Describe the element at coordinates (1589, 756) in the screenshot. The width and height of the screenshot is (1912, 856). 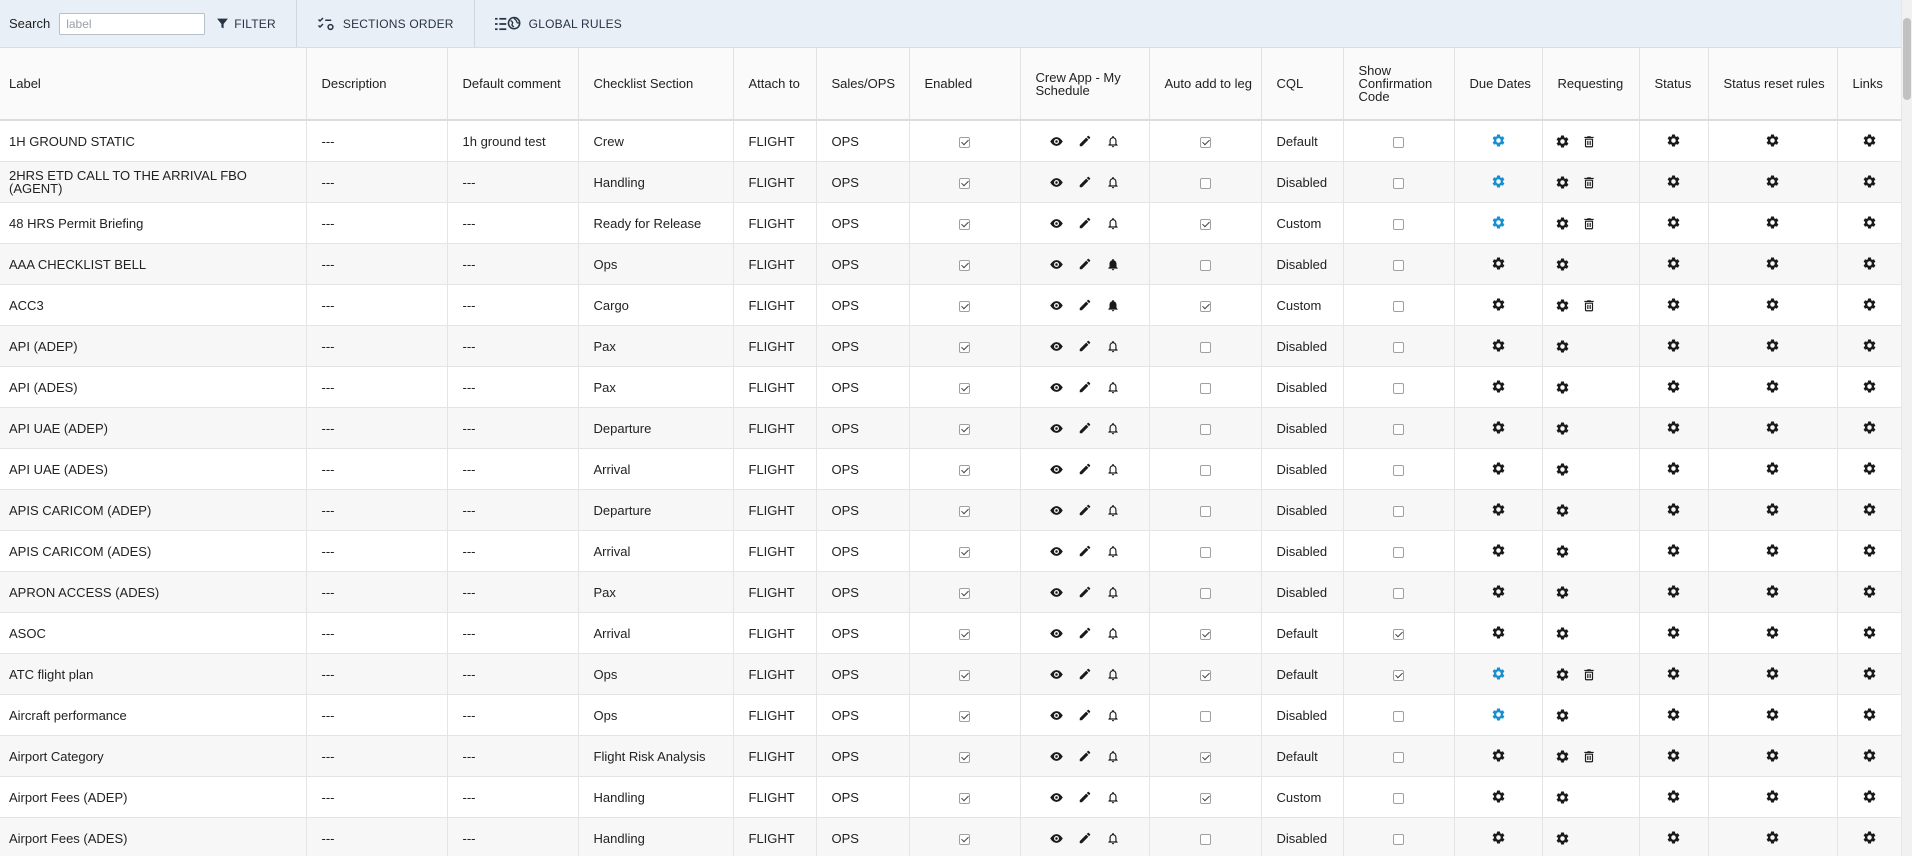
I see `trash-icon` at that location.